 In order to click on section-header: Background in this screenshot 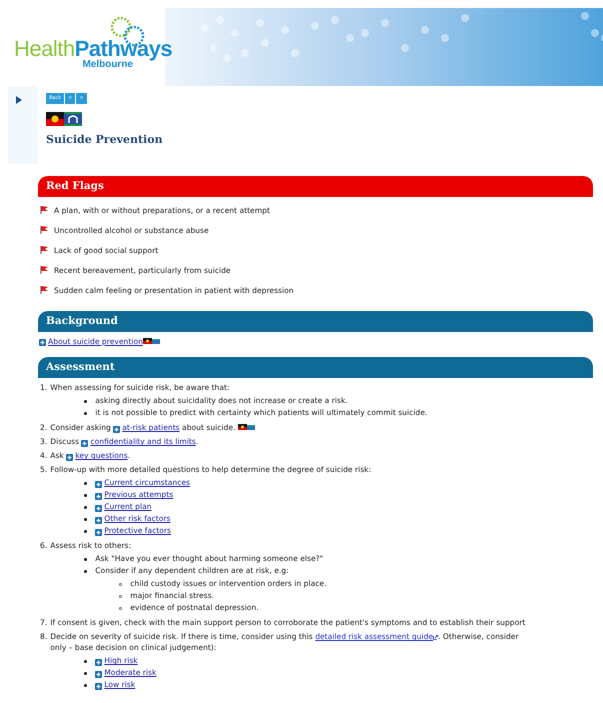, I will do `click(315, 321)`.